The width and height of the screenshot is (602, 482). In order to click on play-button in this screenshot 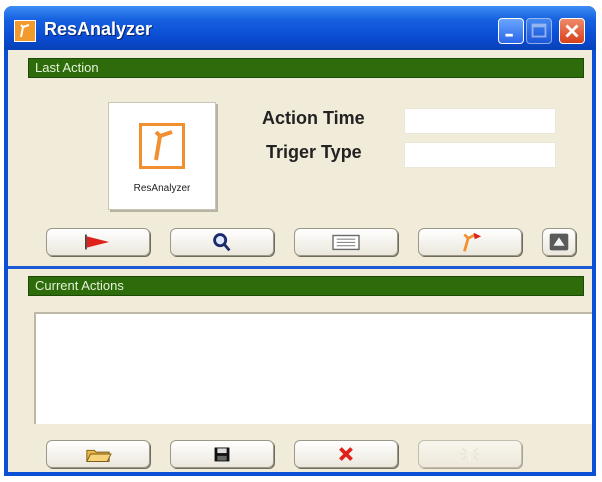, I will do `click(98, 242)`.